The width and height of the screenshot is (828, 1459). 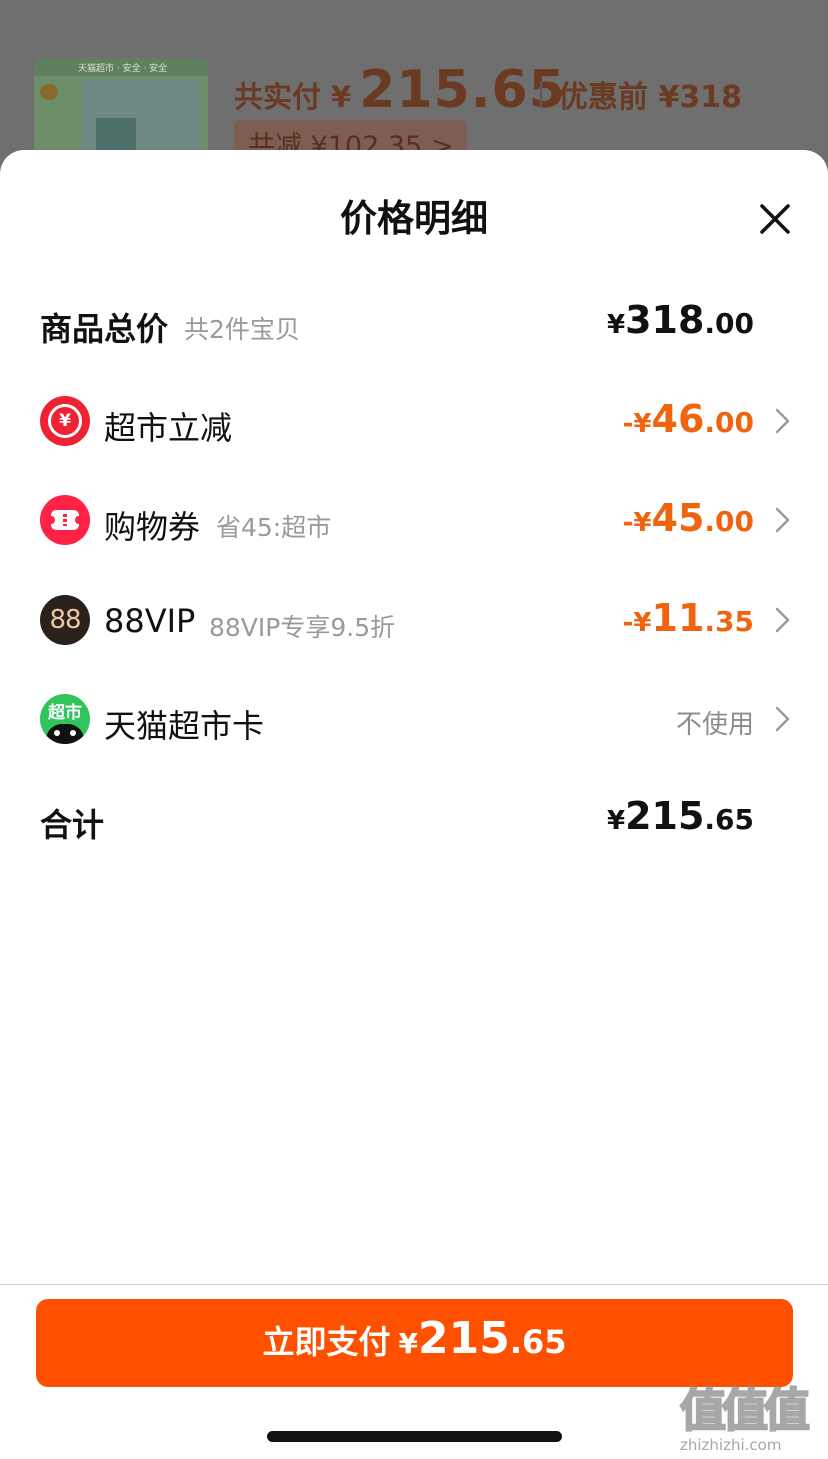 What do you see at coordinates (680, 816) in the screenshot?
I see `total-amount: ¥ 215 .65` at bounding box center [680, 816].